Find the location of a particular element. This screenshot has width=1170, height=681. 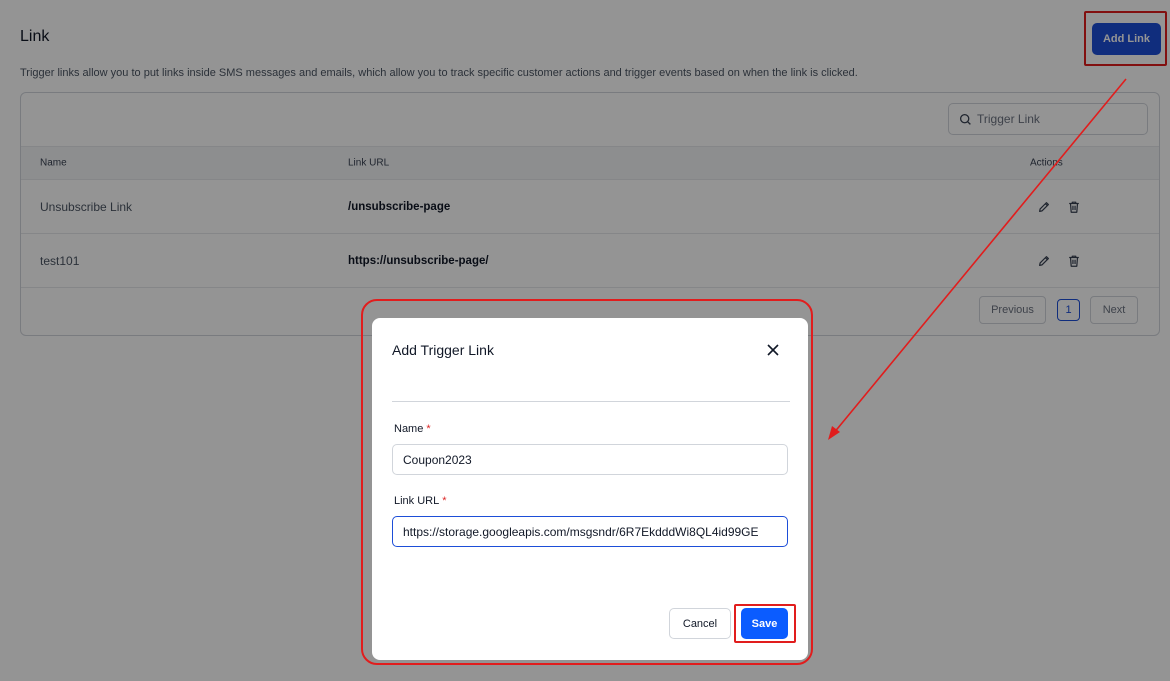

name-label-text: Name is located at coordinates (409, 429).